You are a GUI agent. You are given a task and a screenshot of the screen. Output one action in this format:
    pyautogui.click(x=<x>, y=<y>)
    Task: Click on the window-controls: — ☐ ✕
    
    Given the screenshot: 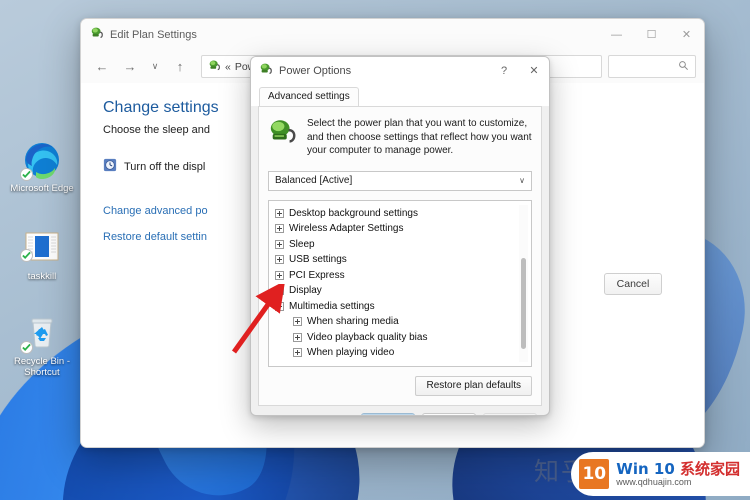 What is the action you would take?
    pyautogui.click(x=651, y=34)
    